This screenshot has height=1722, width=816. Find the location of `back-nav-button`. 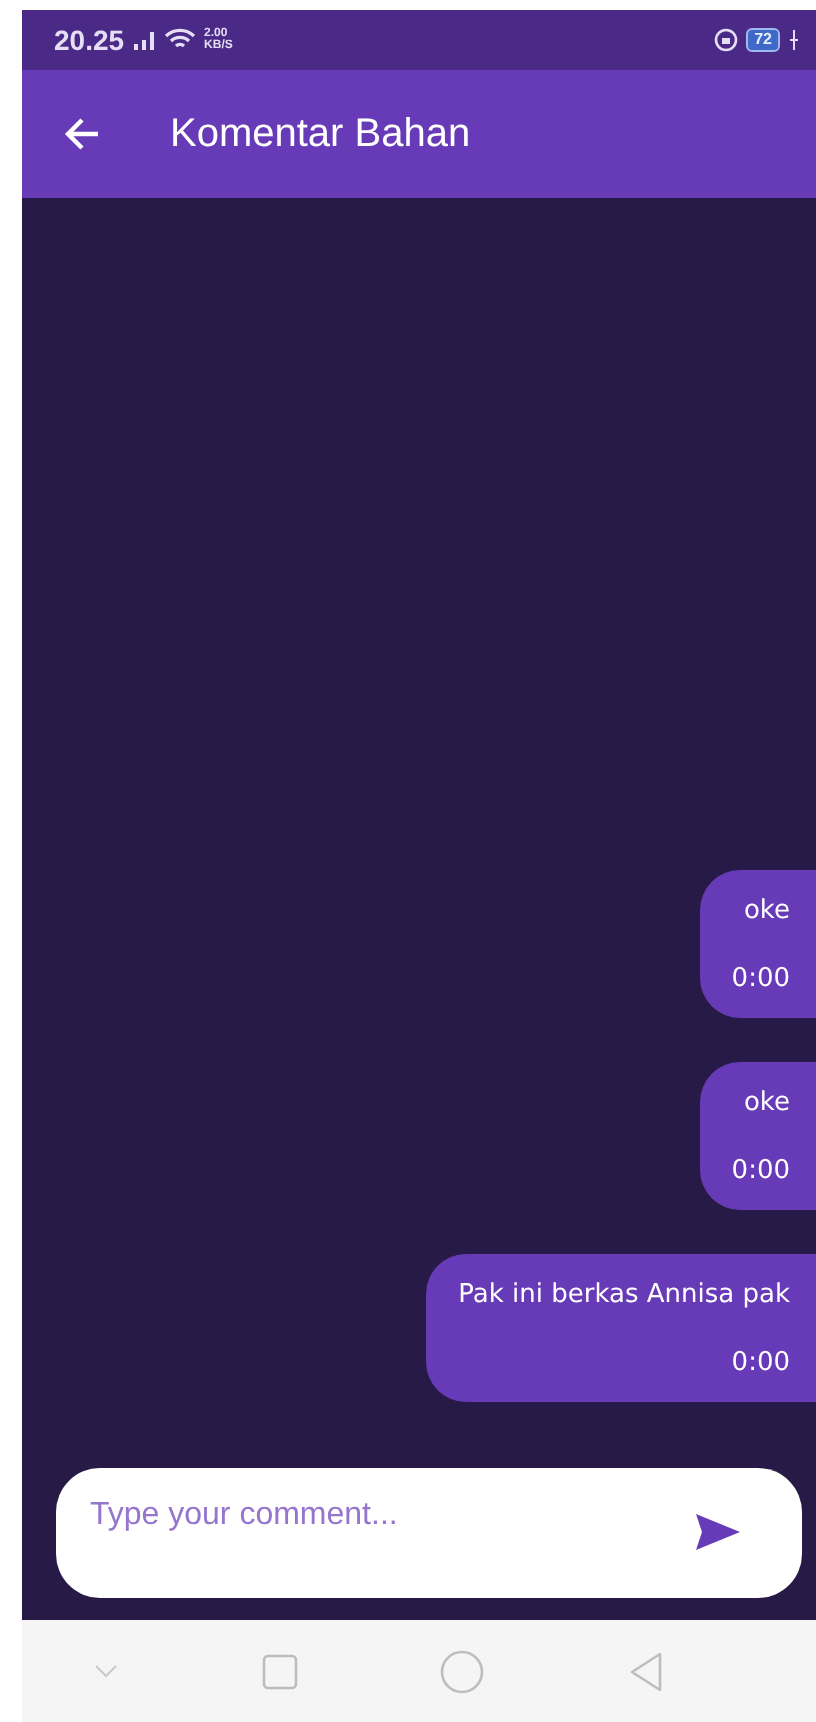

back-nav-button is located at coordinates (646, 1671).